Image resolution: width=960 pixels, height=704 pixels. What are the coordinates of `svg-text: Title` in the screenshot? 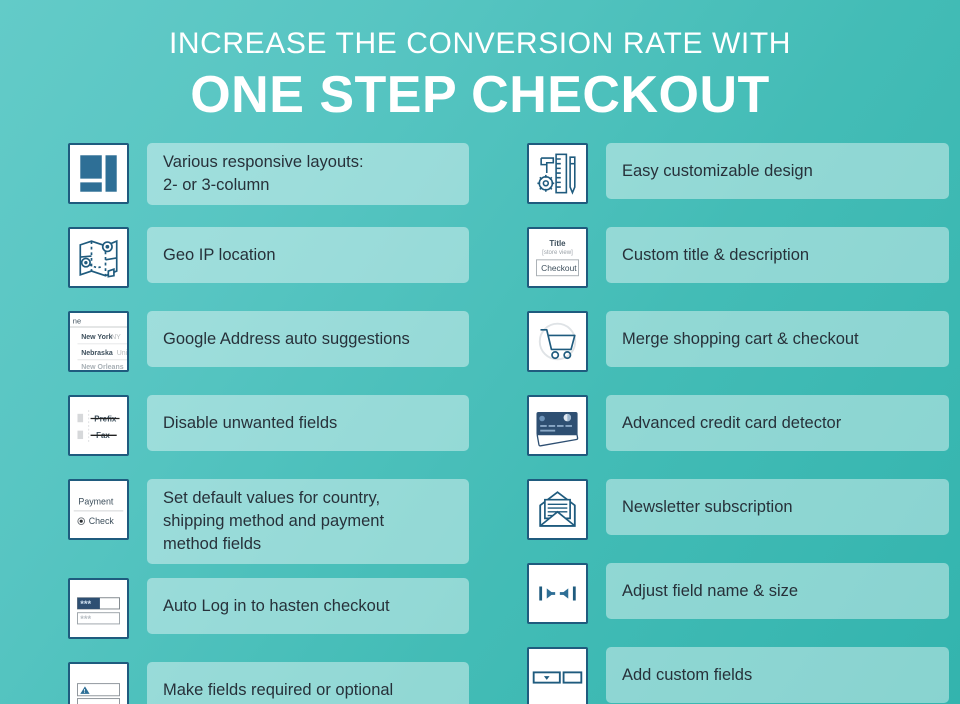 It's located at (557, 243).